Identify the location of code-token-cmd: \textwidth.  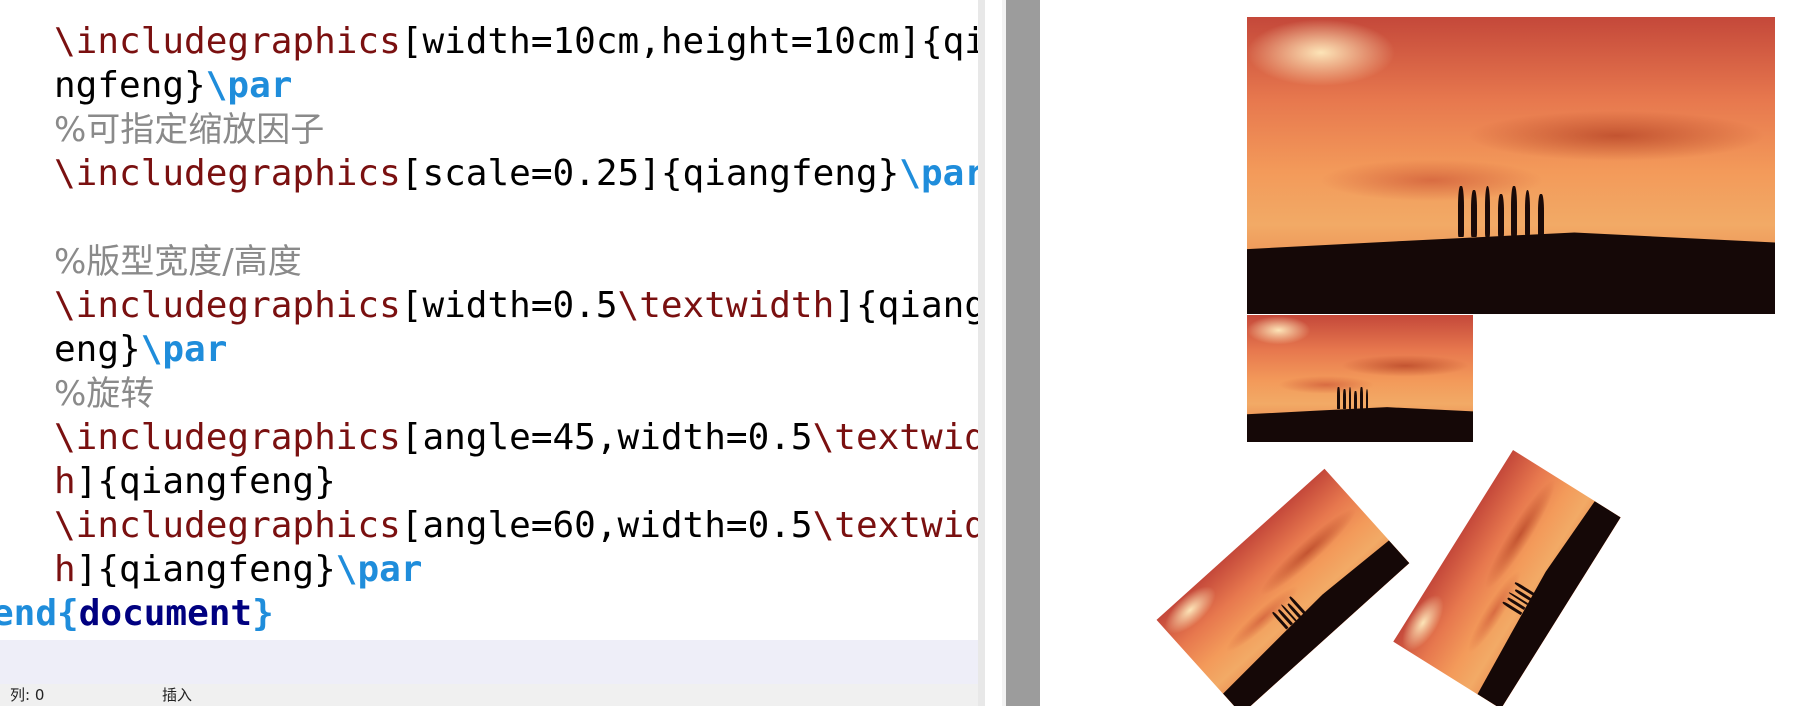
(726, 305).